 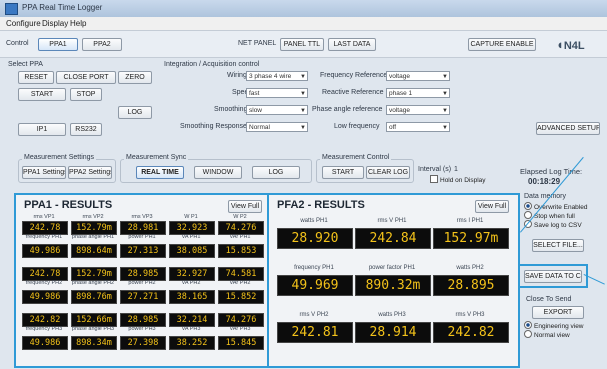 I want to click on logo-mark-icon: ◖, so click(x=560, y=44).